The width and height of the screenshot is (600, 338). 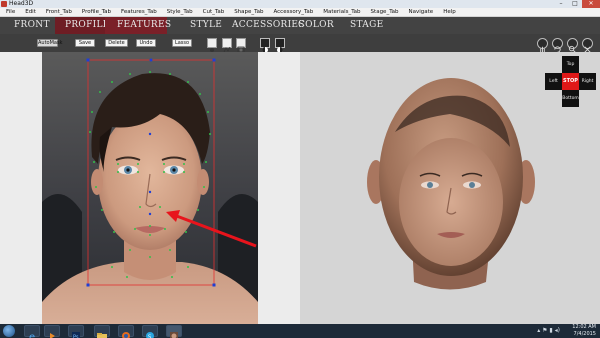 What do you see at coordinates (76, 331) in the screenshot?
I see `photoshop-icon: Ps` at bounding box center [76, 331].